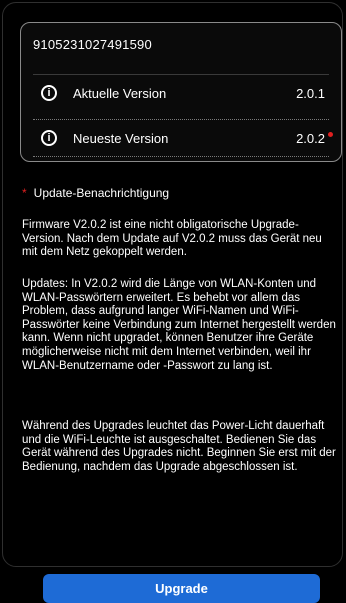 Image resolution: width=346 pixels, height=603 pixels. What do you see at coordinates (330, 134) in the screenshot?
I see `new-version-indicator` at bounding box center [330, 134].